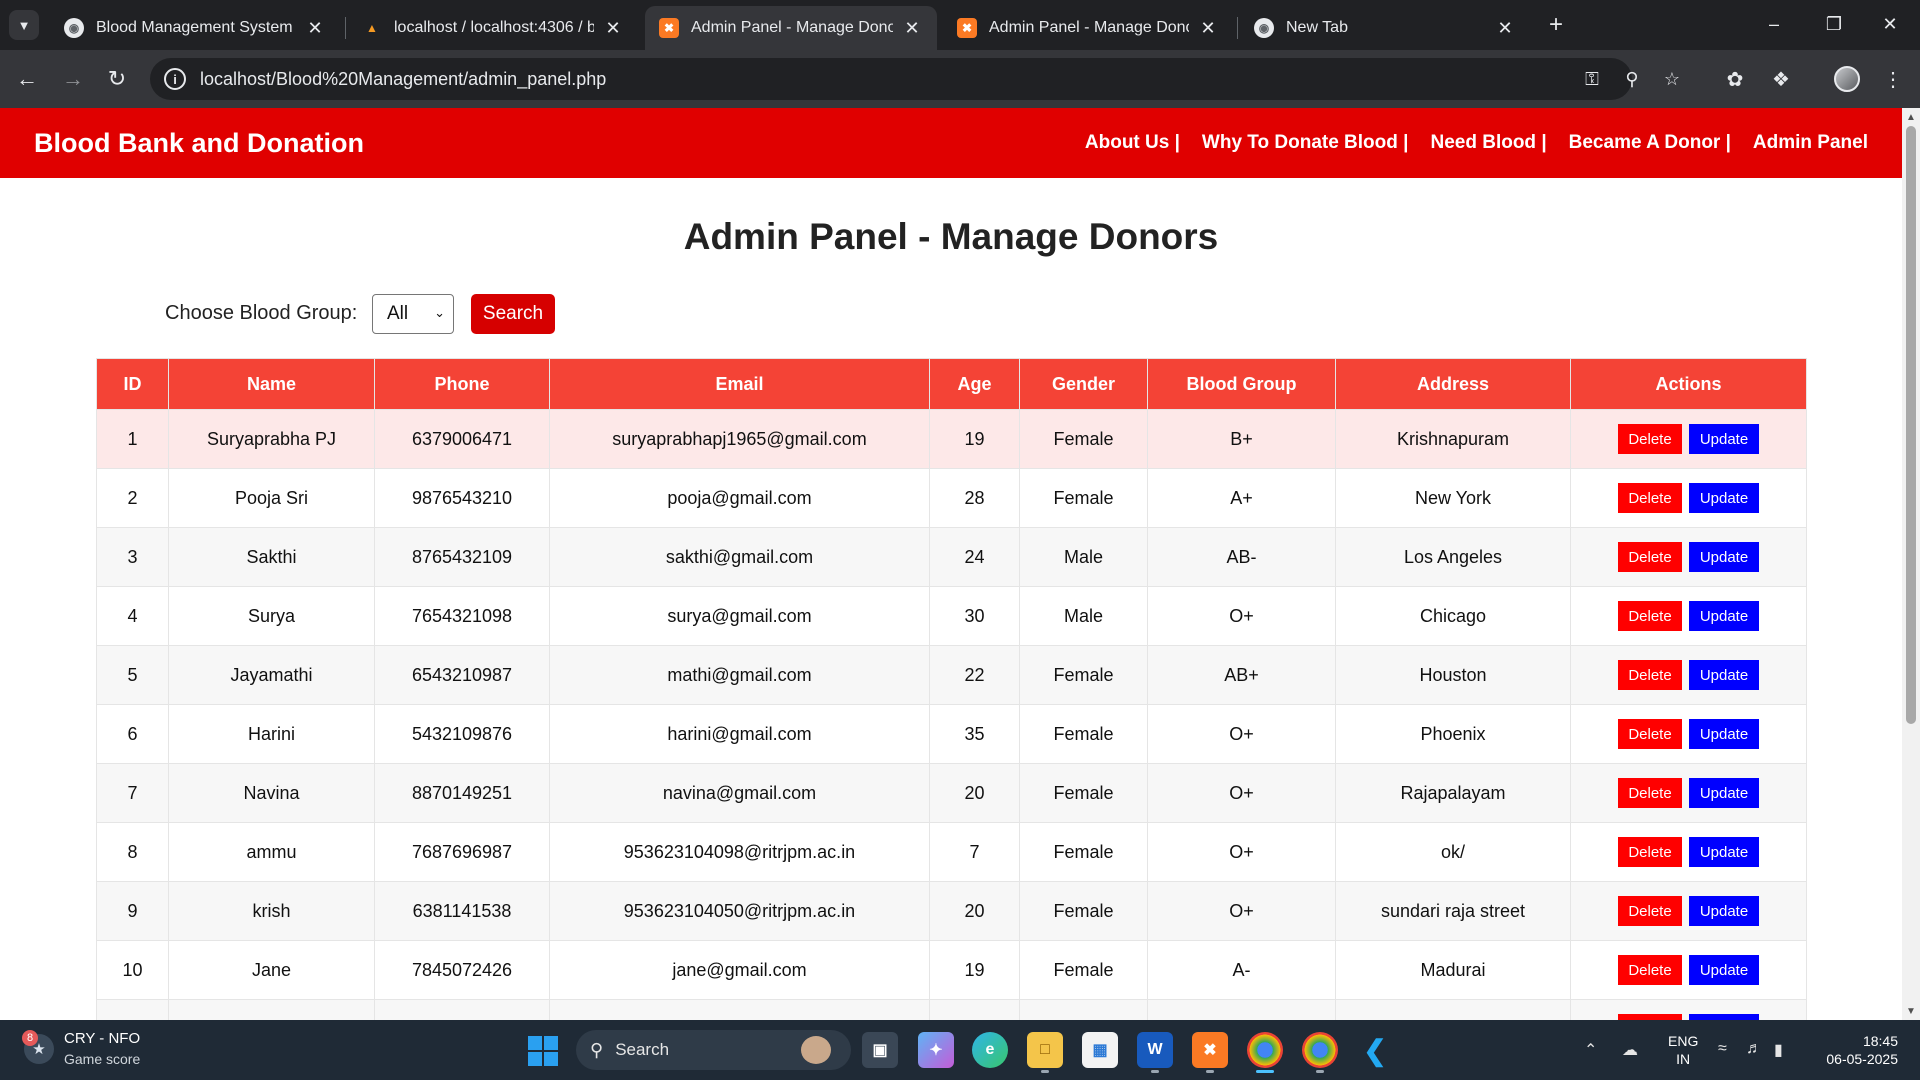  What do you see at coordinates (936, 1050) in the screenshot?
I see `copilot-icon: ✦` at bounding box center [936, 1050].